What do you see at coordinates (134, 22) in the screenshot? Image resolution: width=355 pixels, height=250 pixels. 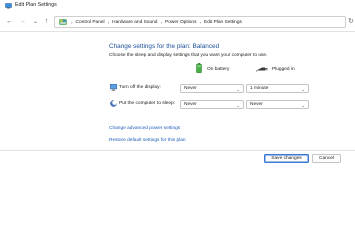 I see `breadcrumb-hardware-and-sound: Hardware and Sound` at bounding box center [134, 22].